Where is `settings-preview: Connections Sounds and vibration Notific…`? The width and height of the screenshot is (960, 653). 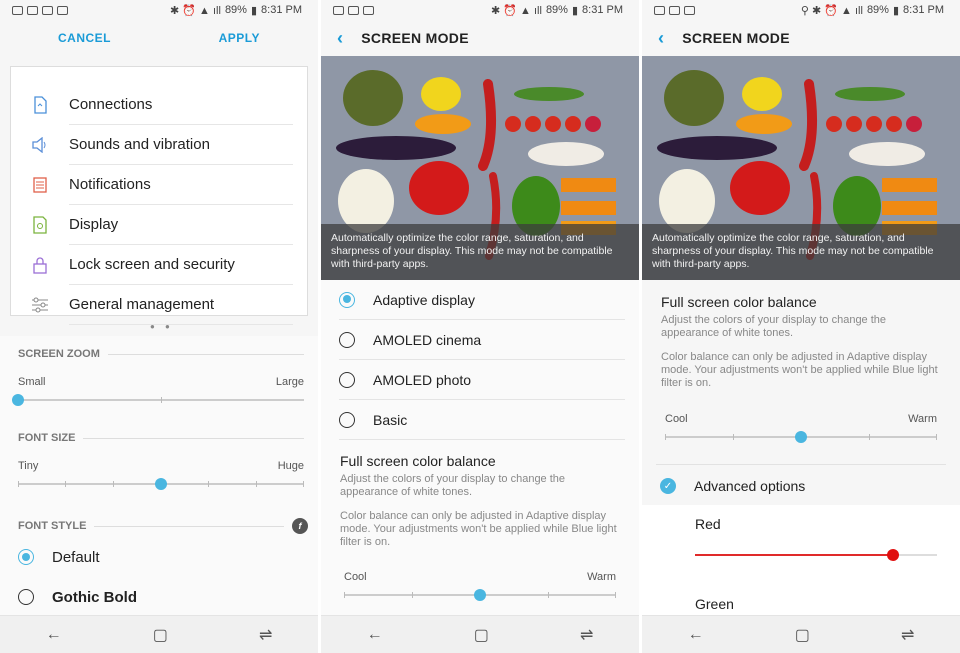 settings-preview: Connections Sounds and vibration Notific… is located at coordinates (159, 195).